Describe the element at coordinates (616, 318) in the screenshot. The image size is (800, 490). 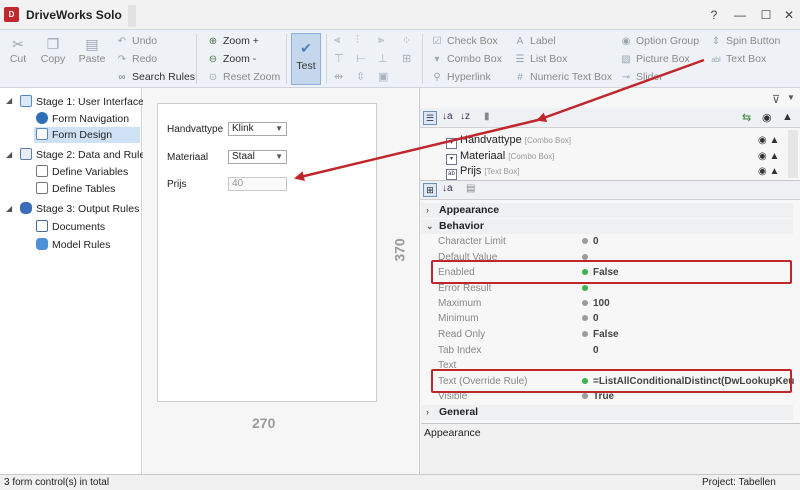
I see `property-row: Minimum 0` at that location.